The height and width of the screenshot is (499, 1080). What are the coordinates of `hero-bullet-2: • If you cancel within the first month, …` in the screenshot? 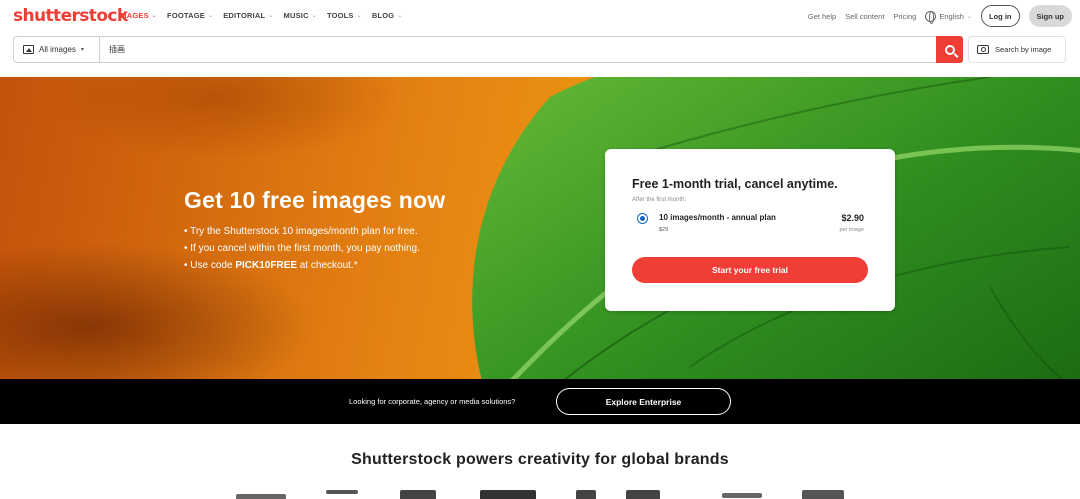 It's located at (302, 248).